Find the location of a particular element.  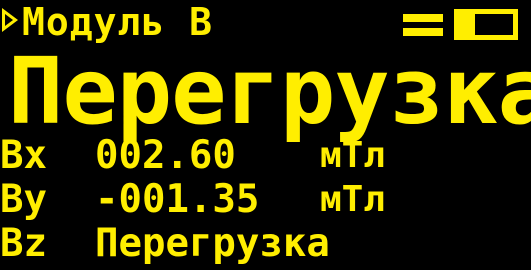

axis-label-by: By is located at coordinates (23, 199).